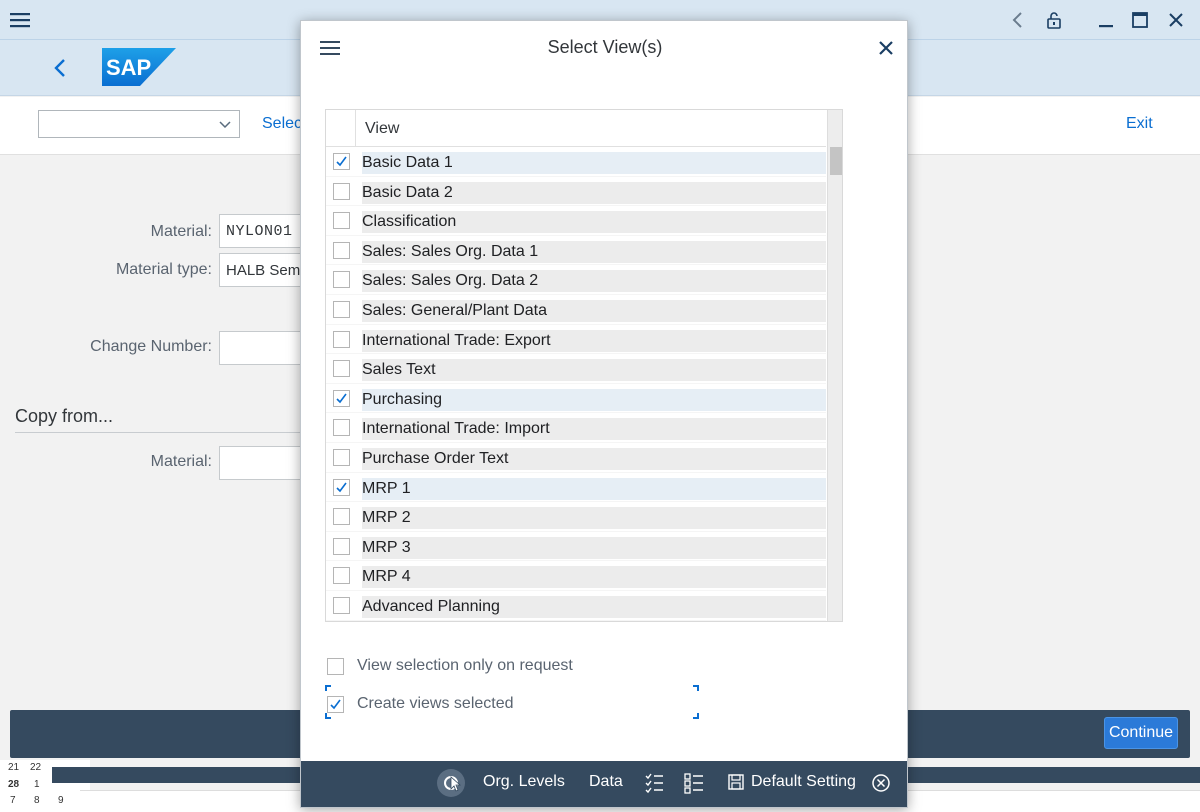 Image resolution: width=1200 pixels, height=812 pixels. What do you see at coordinates (14, 767) in the screenshot?
I see `calendar-day: 21` at bounding box center [14, 767].